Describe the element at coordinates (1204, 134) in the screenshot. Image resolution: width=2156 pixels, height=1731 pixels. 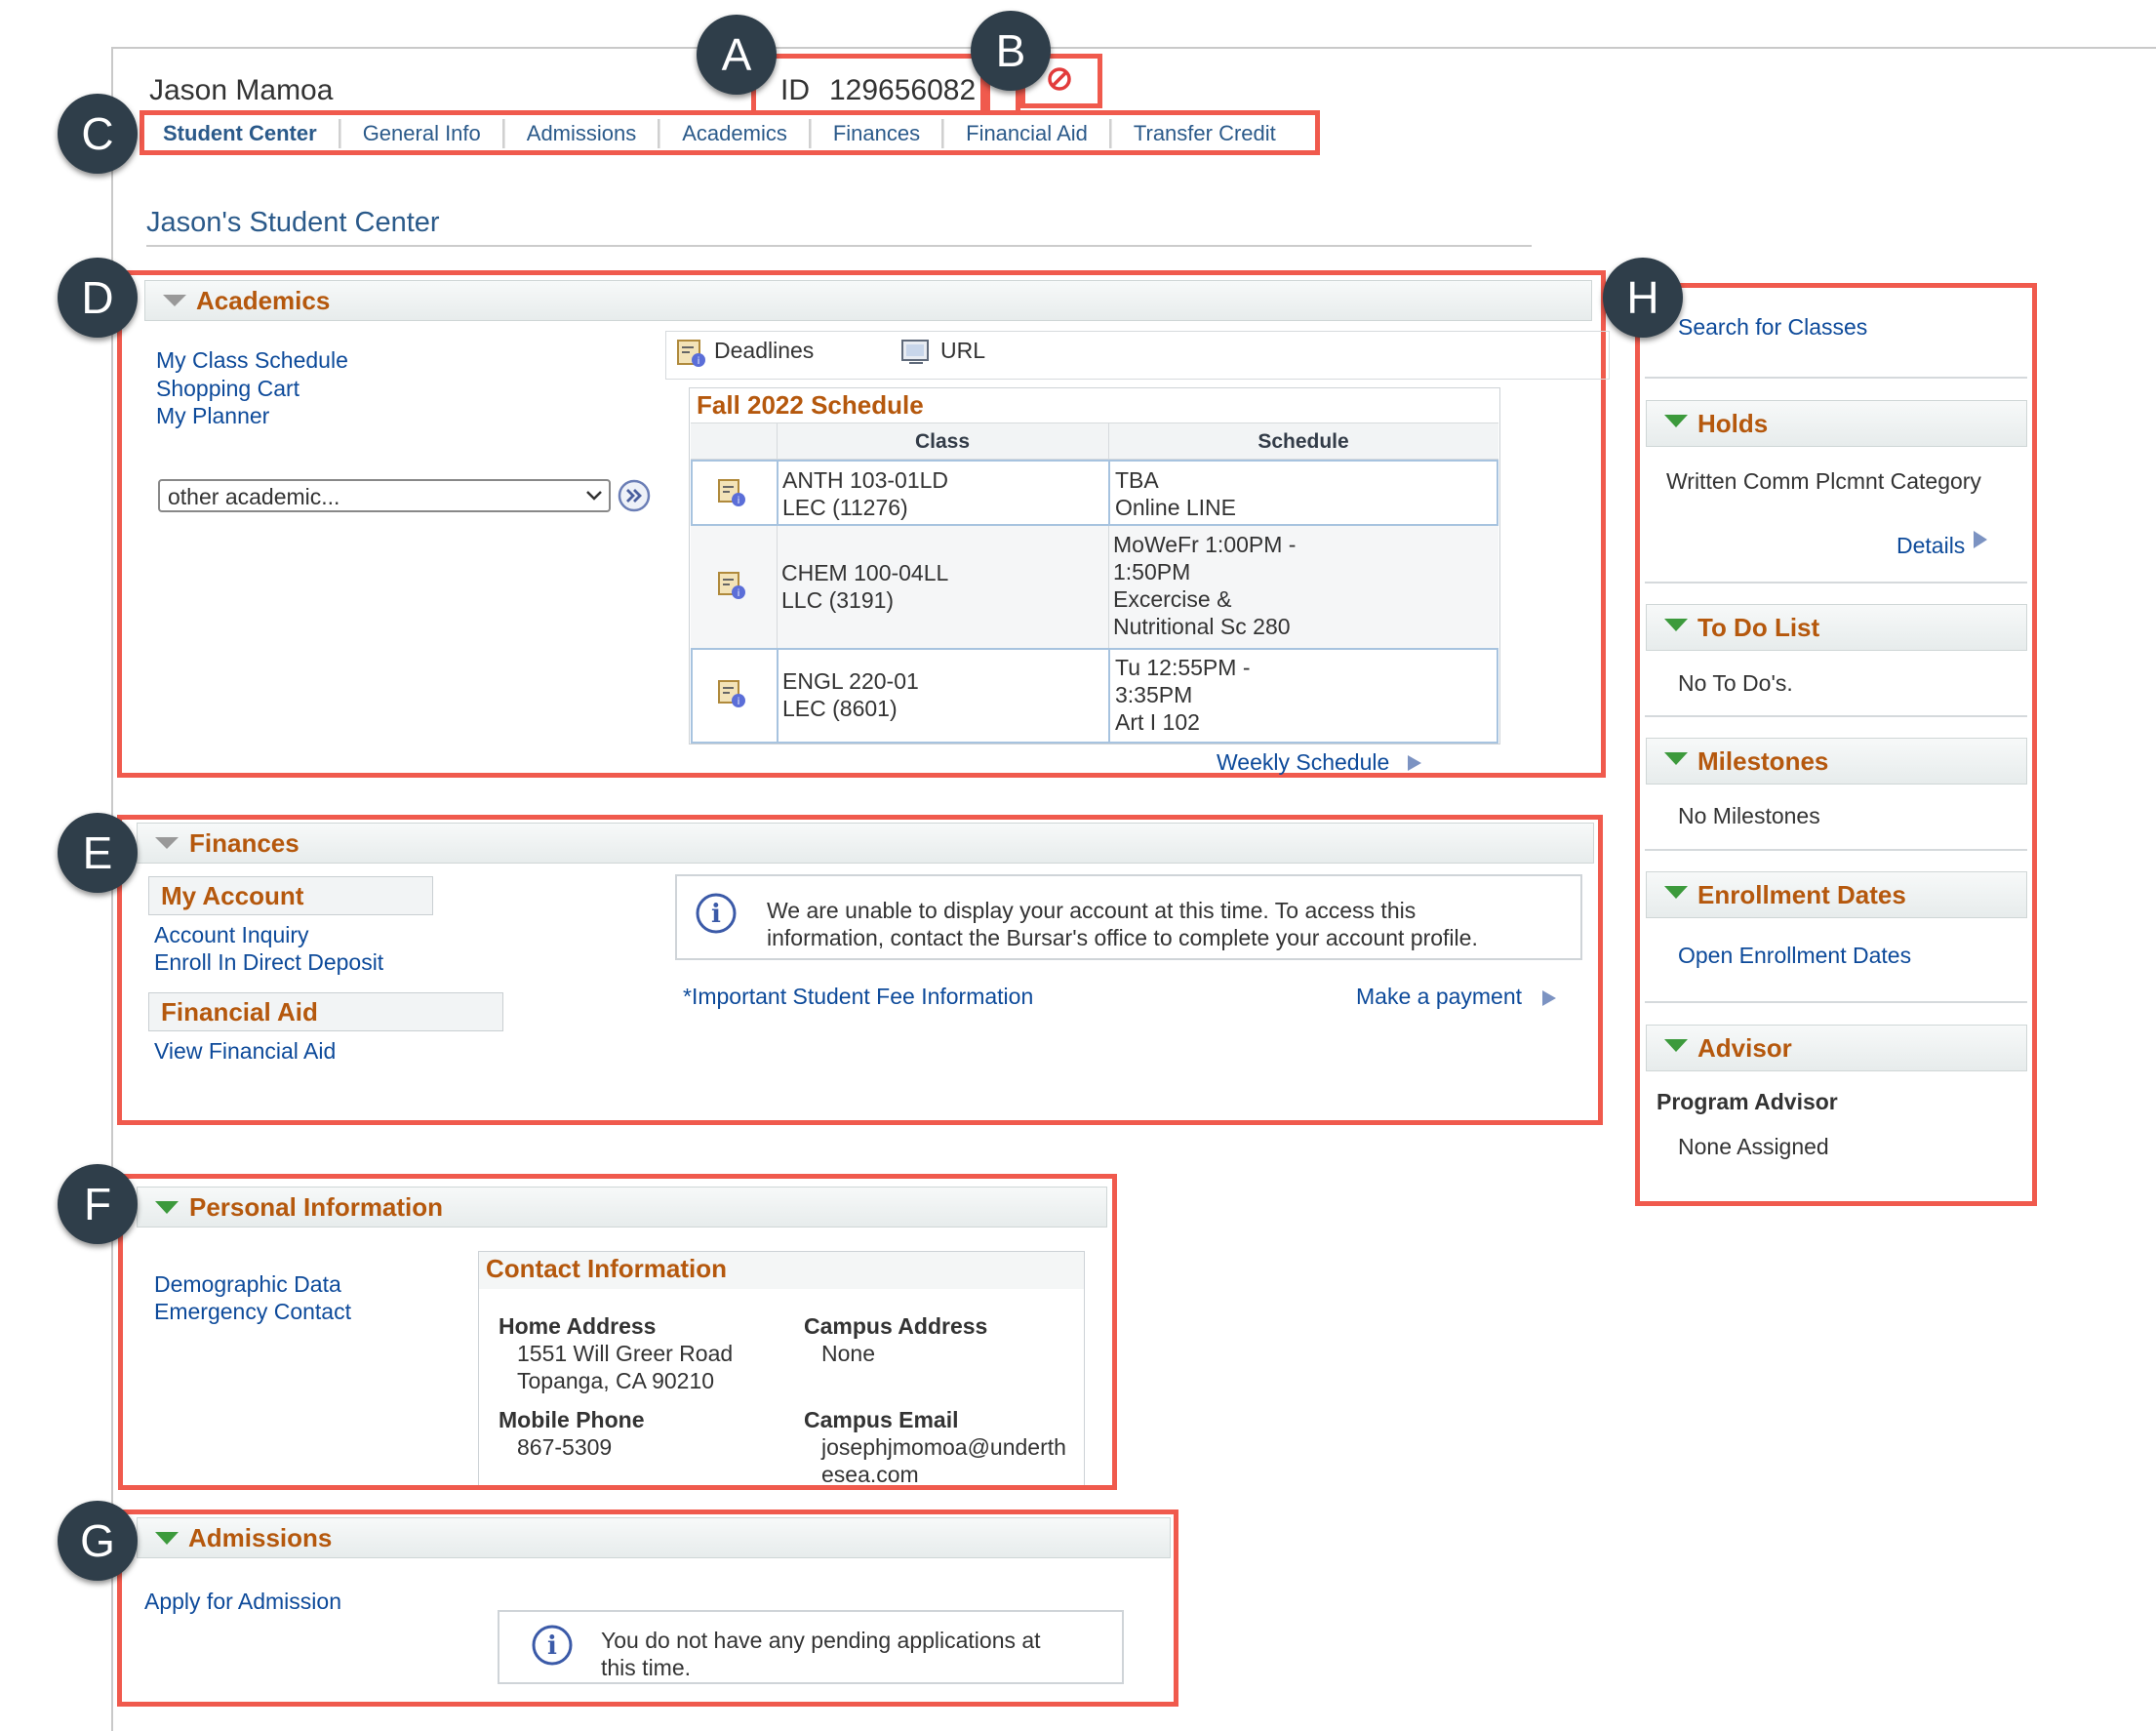
I see `tab-transfer-credit: Transfer Credit` at that location.